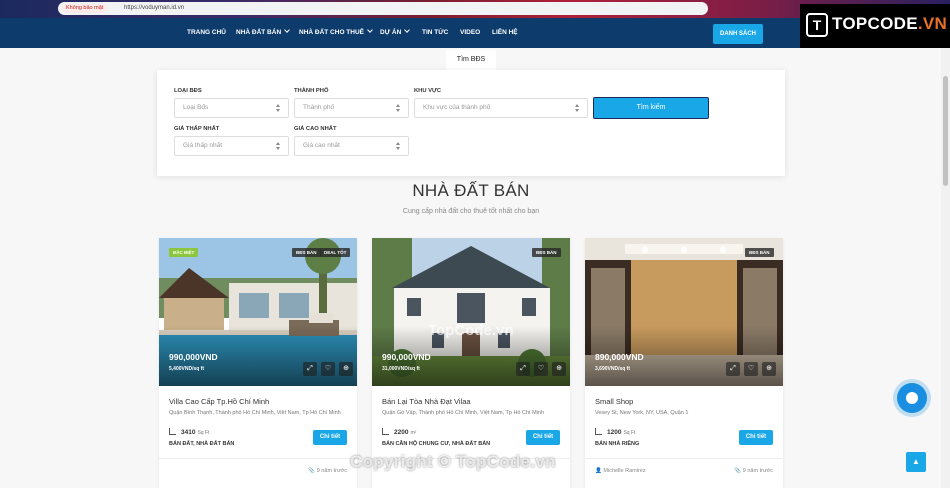  What do you see at coordinates (383, 8) in the screenshot?
I see `address-bar: Không bảo mật https://voduyman.id.vn` at bounding box center [383, 8].